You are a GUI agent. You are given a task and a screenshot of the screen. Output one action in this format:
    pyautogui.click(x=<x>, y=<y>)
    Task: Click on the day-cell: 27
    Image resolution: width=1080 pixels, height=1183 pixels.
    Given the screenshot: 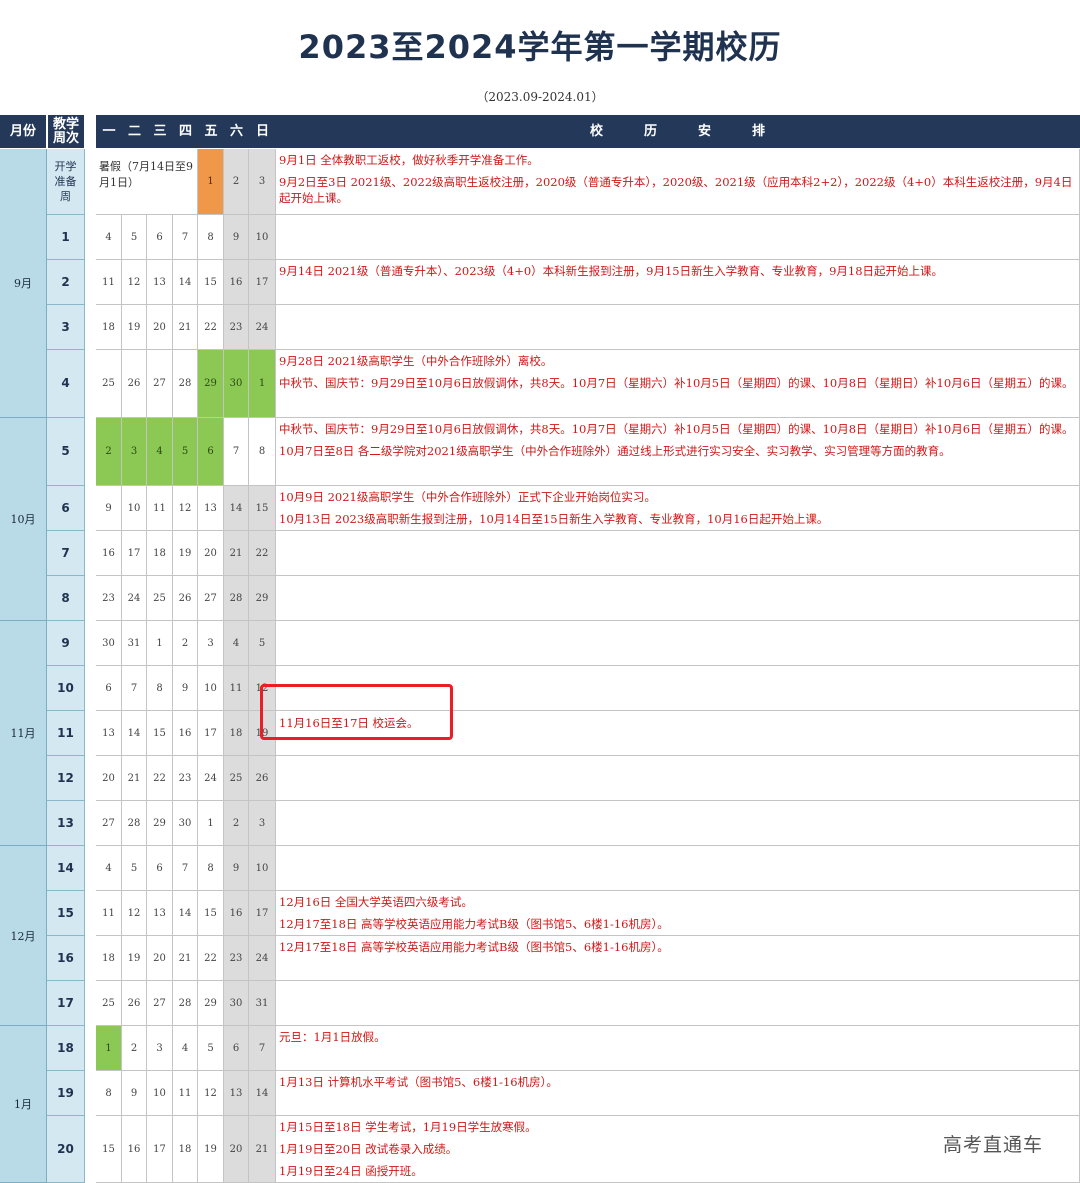 What is the action you would take?
    pyautogui.click(x=109, y=823)
    